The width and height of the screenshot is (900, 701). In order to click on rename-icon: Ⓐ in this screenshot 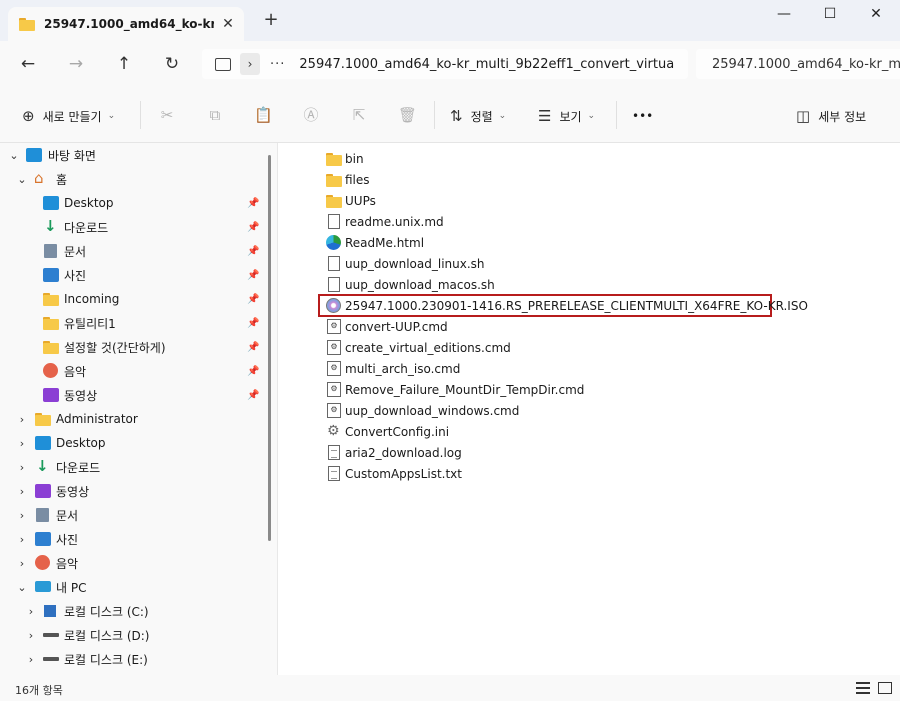, I will do `click(311, 115)`.